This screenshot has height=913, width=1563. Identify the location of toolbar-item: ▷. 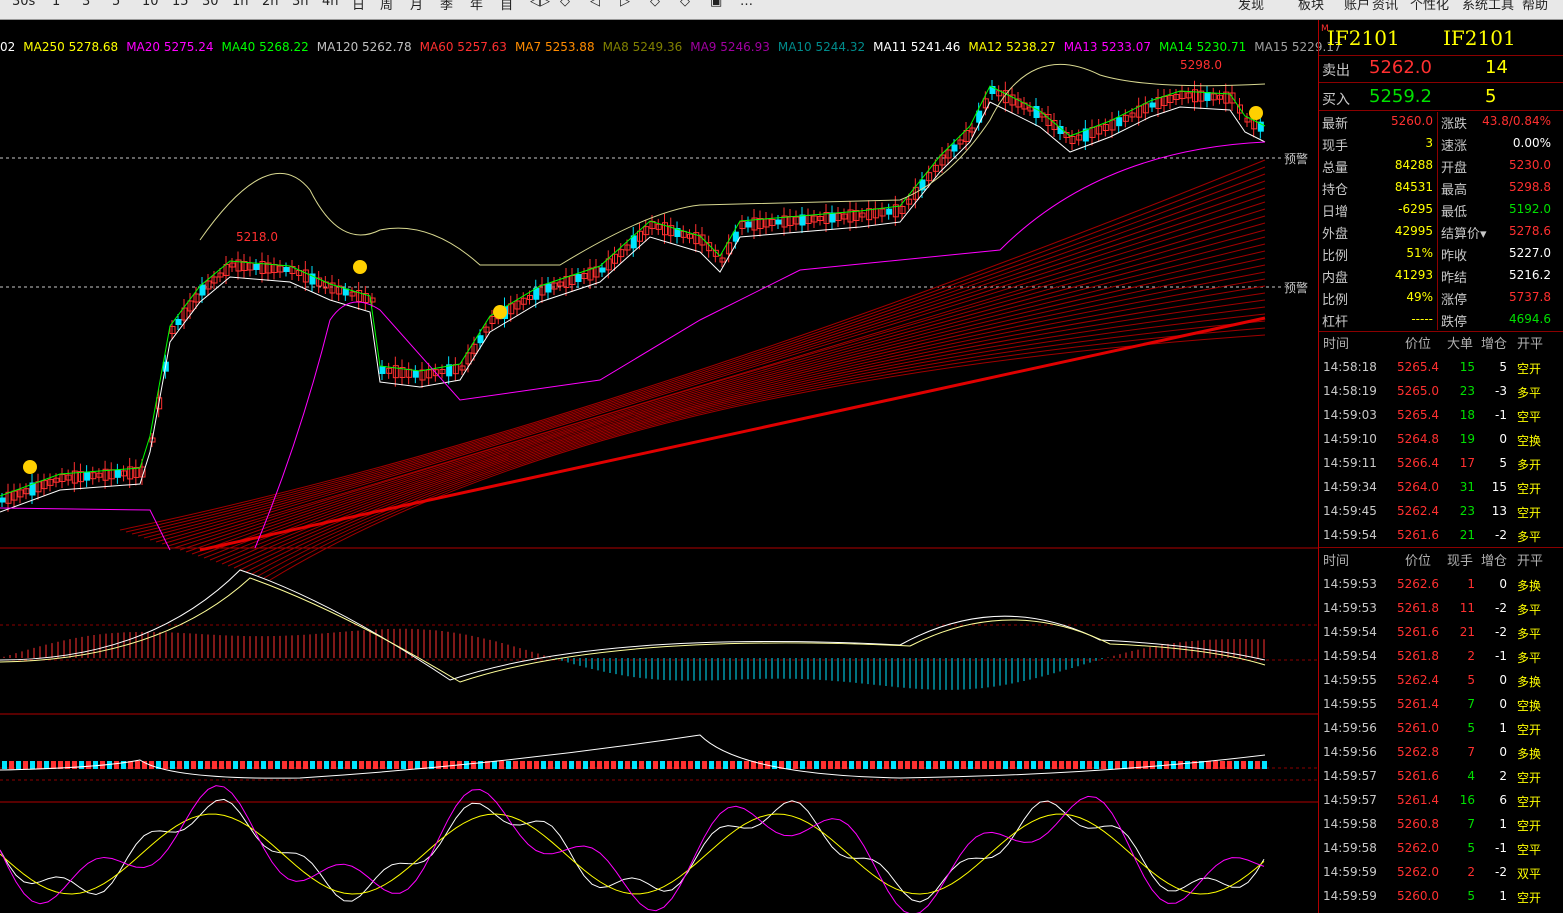
(625, 4).